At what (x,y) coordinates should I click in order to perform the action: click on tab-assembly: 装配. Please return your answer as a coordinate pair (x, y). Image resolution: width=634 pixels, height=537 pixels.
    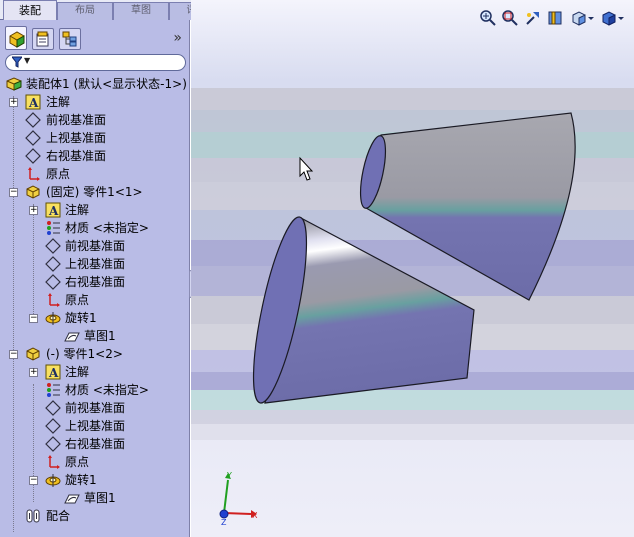
    Looking at the image, I should click on (30, 10).